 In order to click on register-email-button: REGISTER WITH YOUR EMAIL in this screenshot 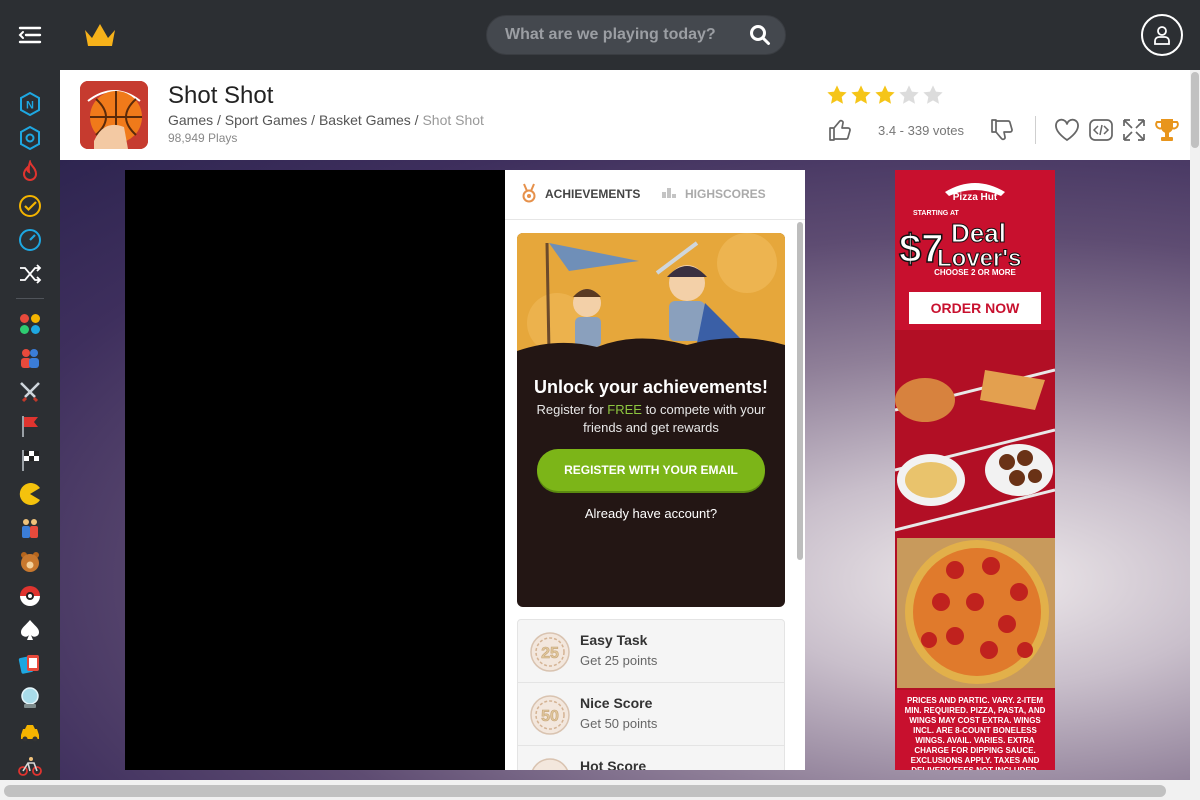, I will do `click(651, 470)`.